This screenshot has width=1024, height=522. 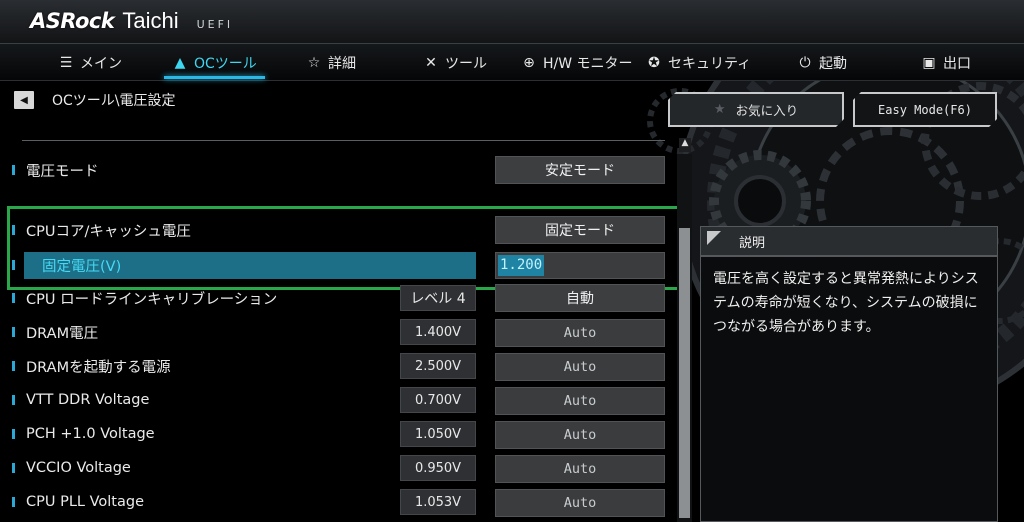 I want to click on setting-cpu-pll: CPU PLL Voltage, so click(x=78, y=502).